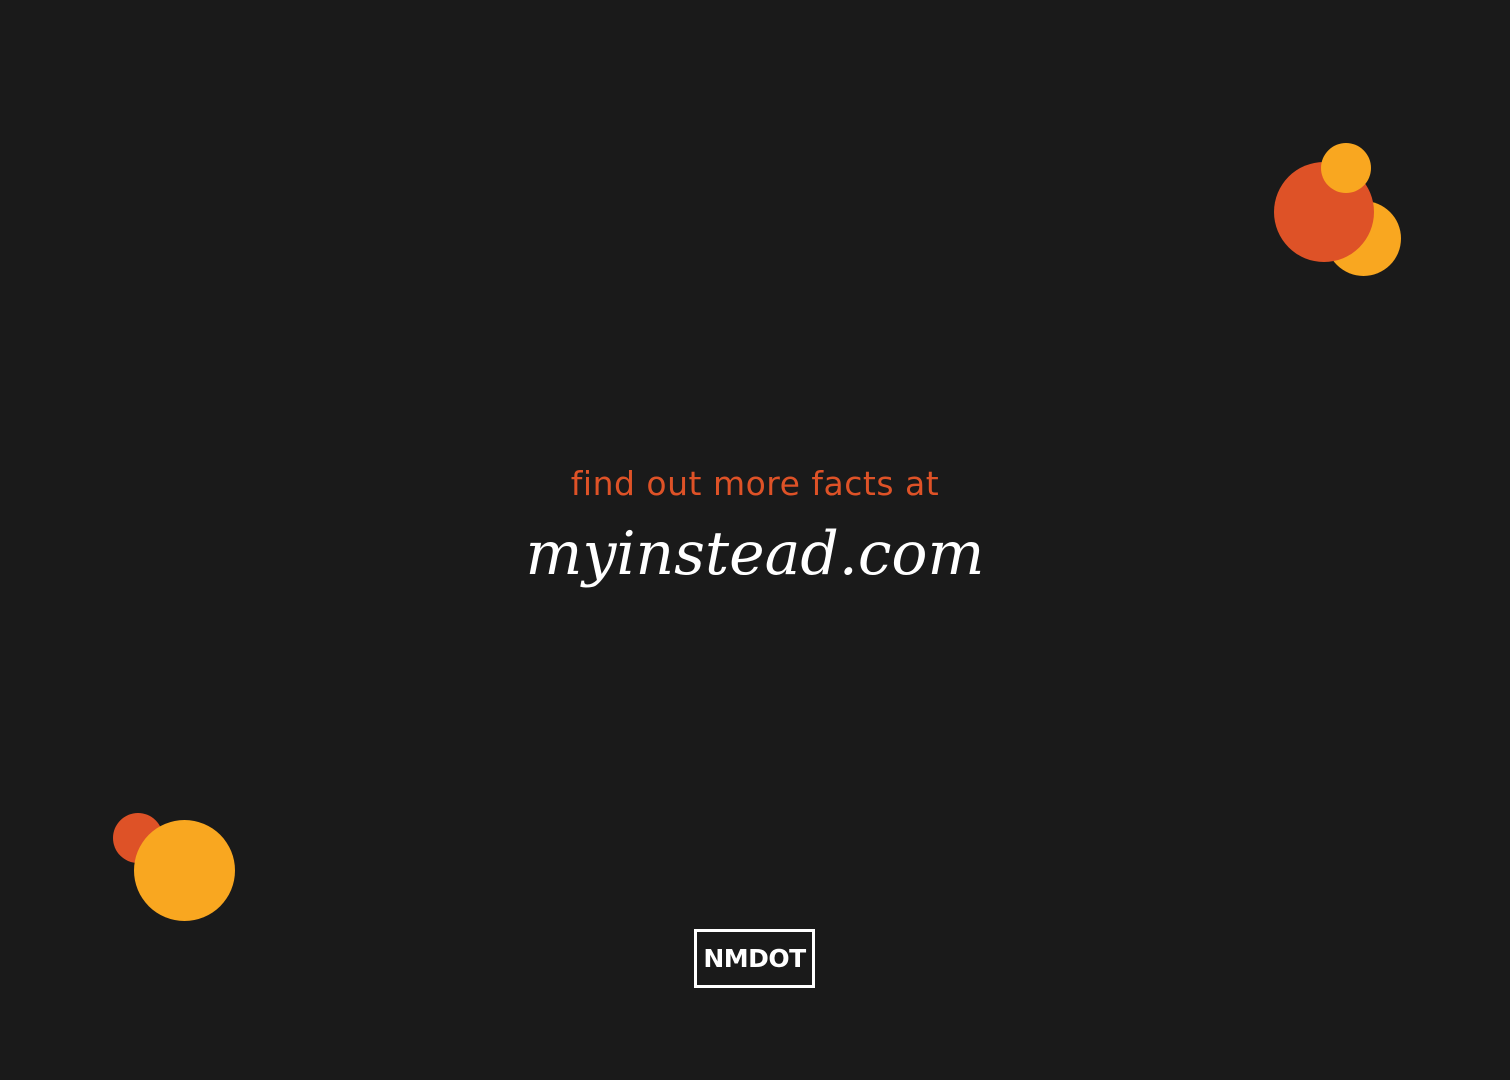  What do you see at coordinates (184, 870) in the screenshot?
I see `decorative-circle-yellow-large` at bounding box center [184, 870].